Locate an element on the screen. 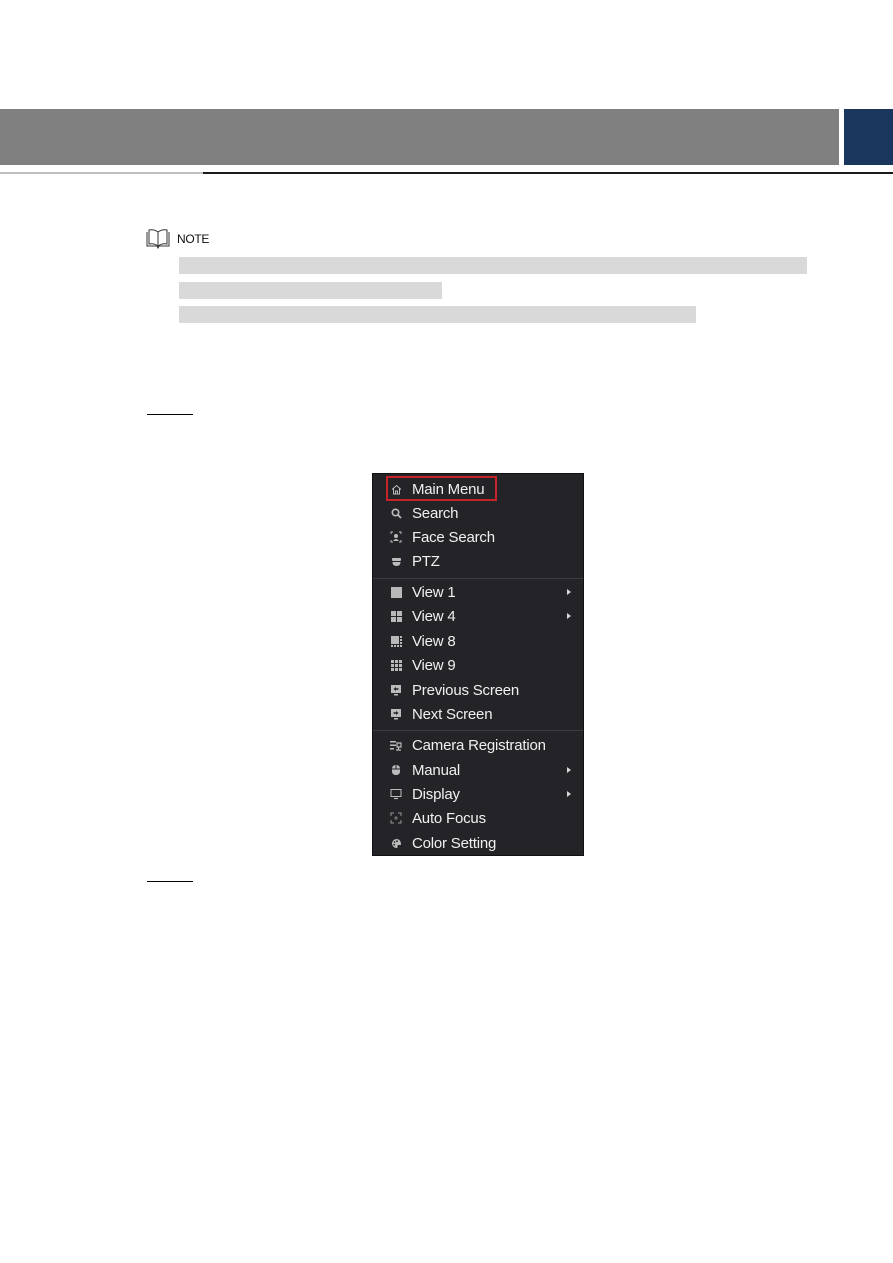 This screenshot has width=893, height=1263. note-heading: NOTE is located at coordinates (177, 239).